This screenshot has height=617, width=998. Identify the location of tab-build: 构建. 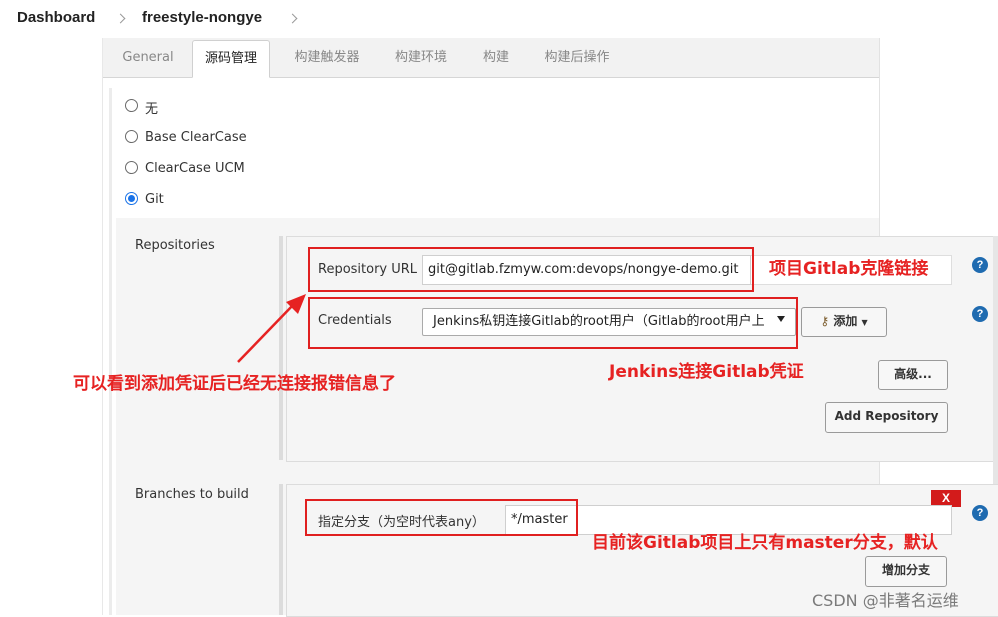
(496, 58).